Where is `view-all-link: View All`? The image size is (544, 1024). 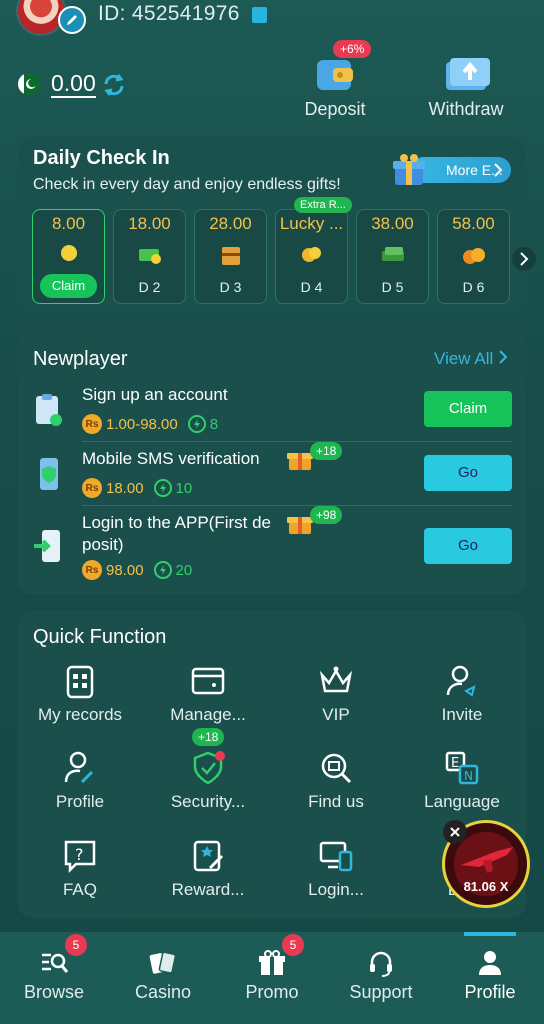
view-all-link: View All is located at coordinates (471, 359).